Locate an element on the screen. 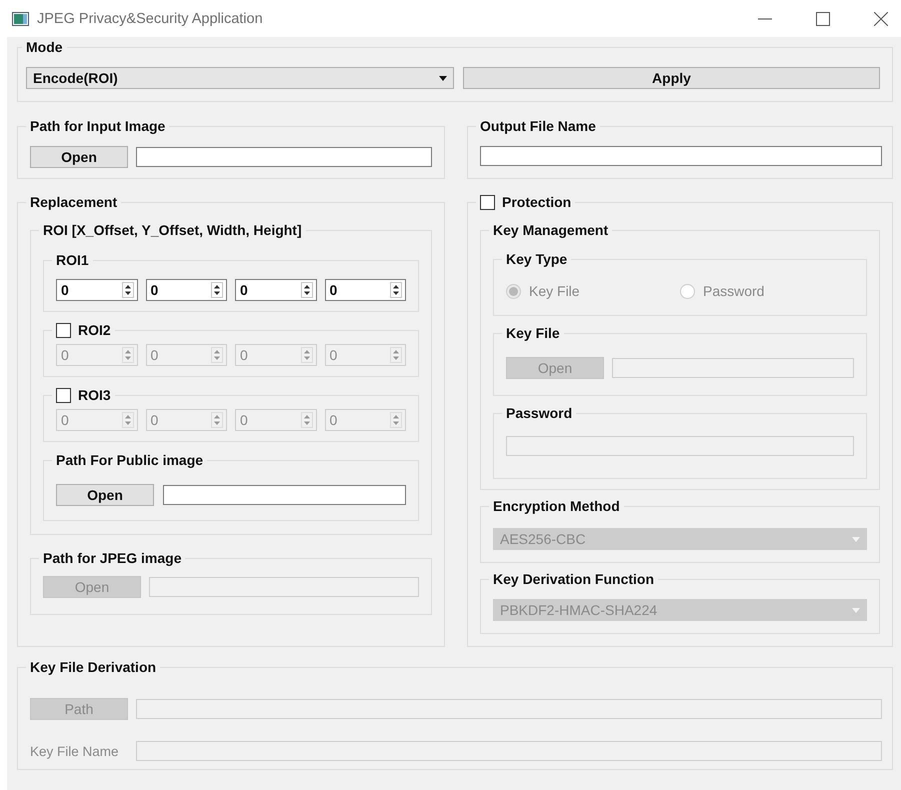  app-icon is located at coordinates (20, 19).